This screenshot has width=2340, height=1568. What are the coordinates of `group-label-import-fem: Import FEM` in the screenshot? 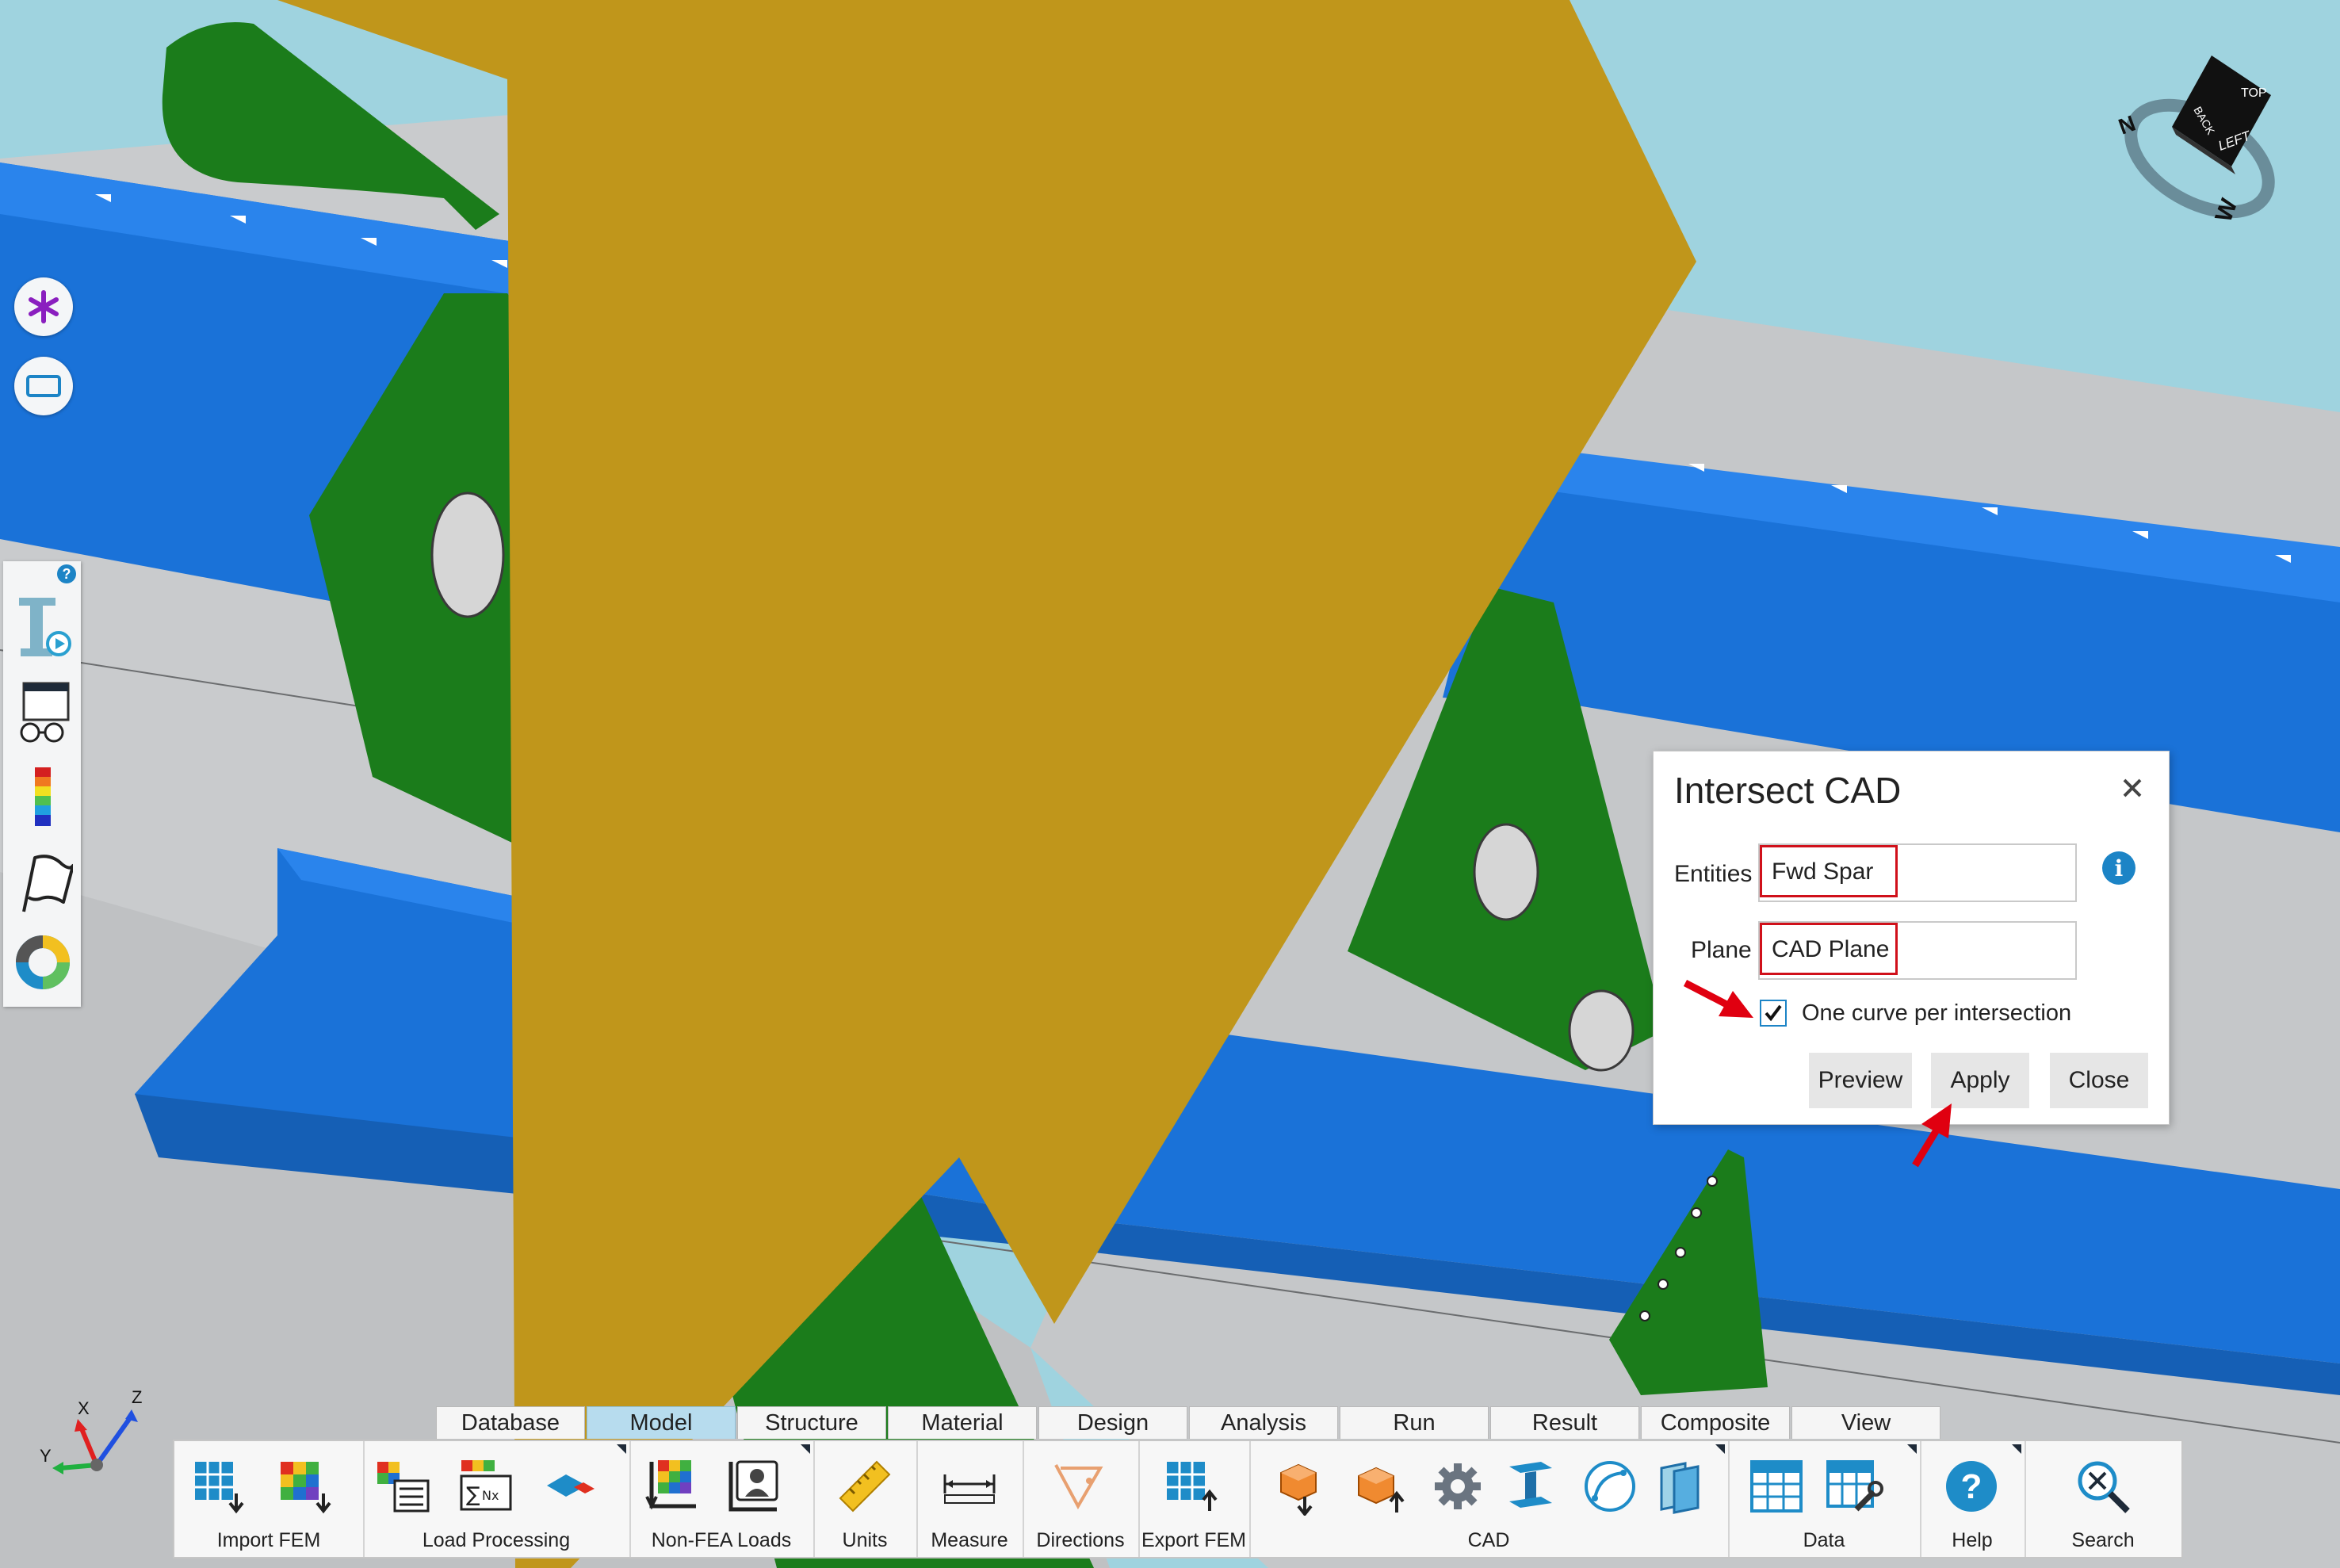 It's located at (268, 1540).